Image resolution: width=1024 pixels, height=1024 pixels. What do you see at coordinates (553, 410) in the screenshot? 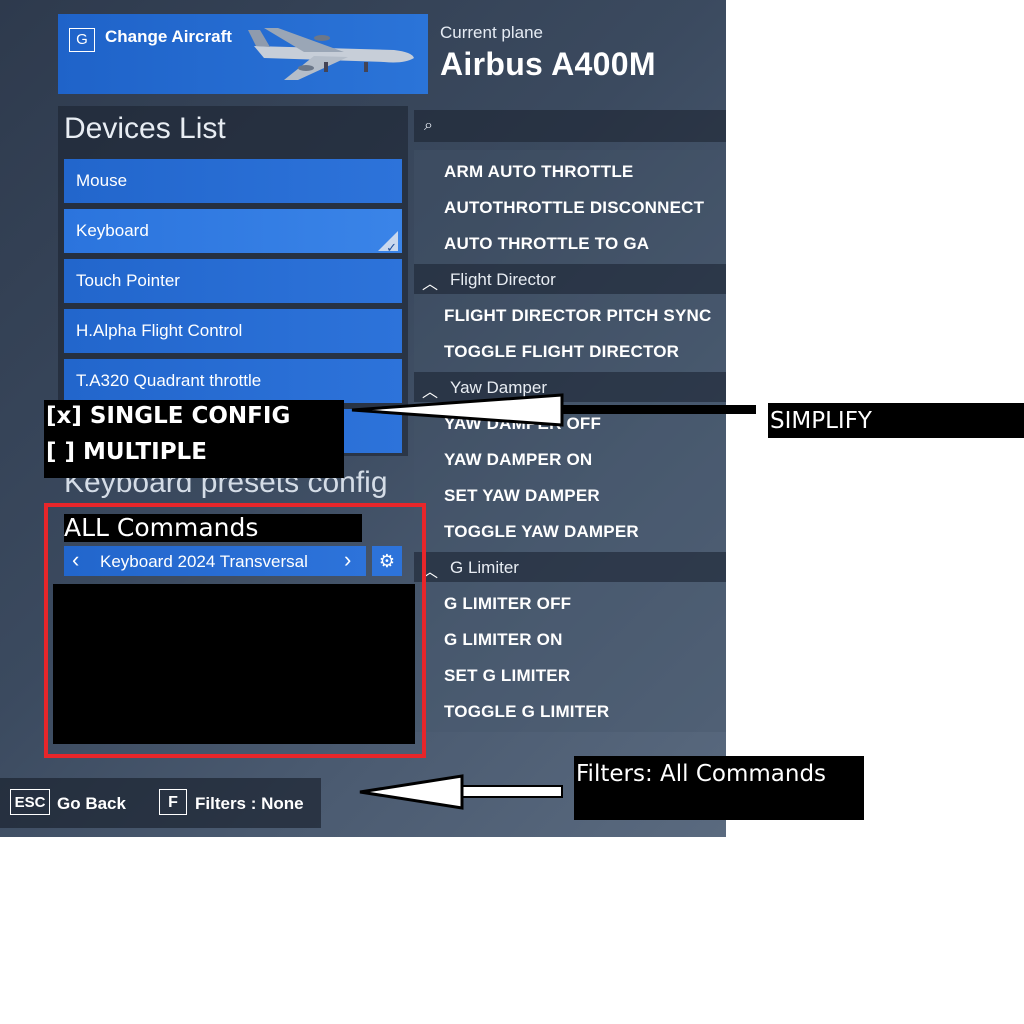
I see `simplify-arrow-icon` at bounding box center [553, 410].